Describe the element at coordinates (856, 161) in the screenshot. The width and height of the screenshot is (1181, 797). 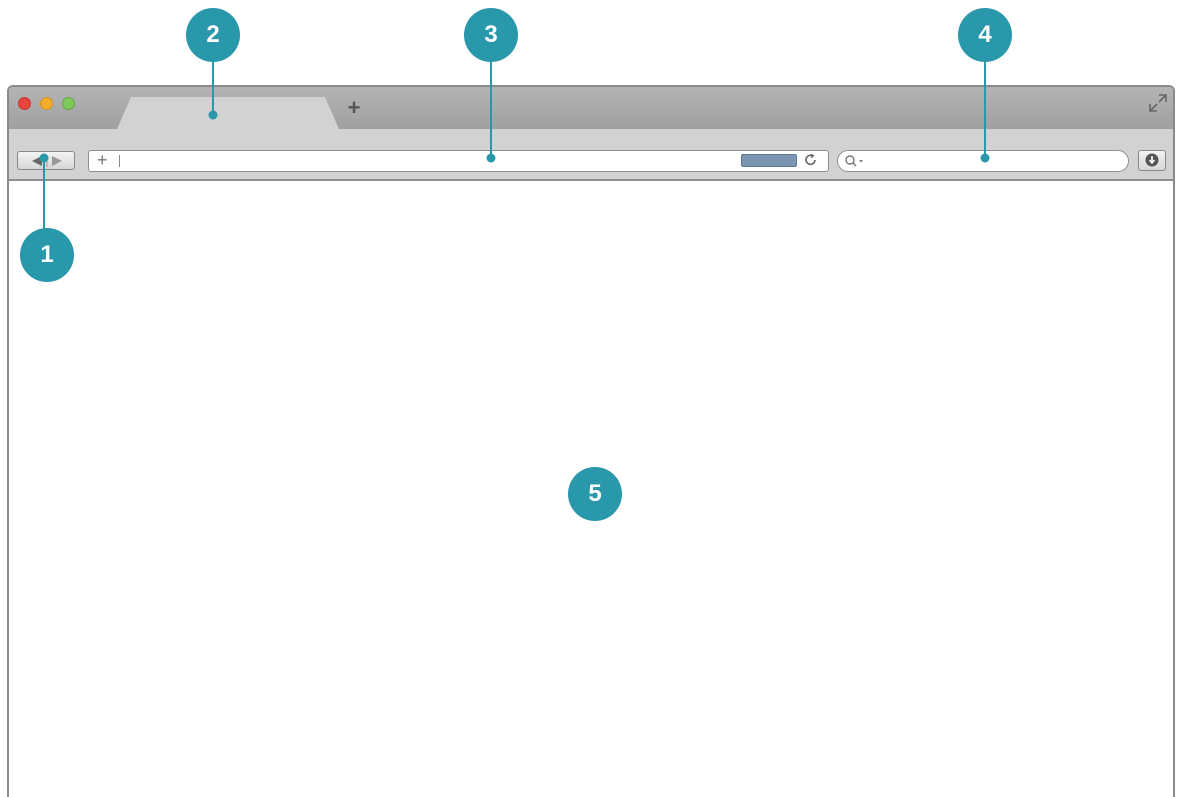
I see `search-icon` at that location.